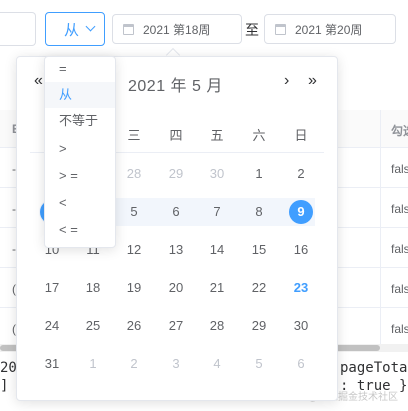 The image size is (408, 411). I want to click on picker-header-title: 2021 年 5 月, so click(175, 84).